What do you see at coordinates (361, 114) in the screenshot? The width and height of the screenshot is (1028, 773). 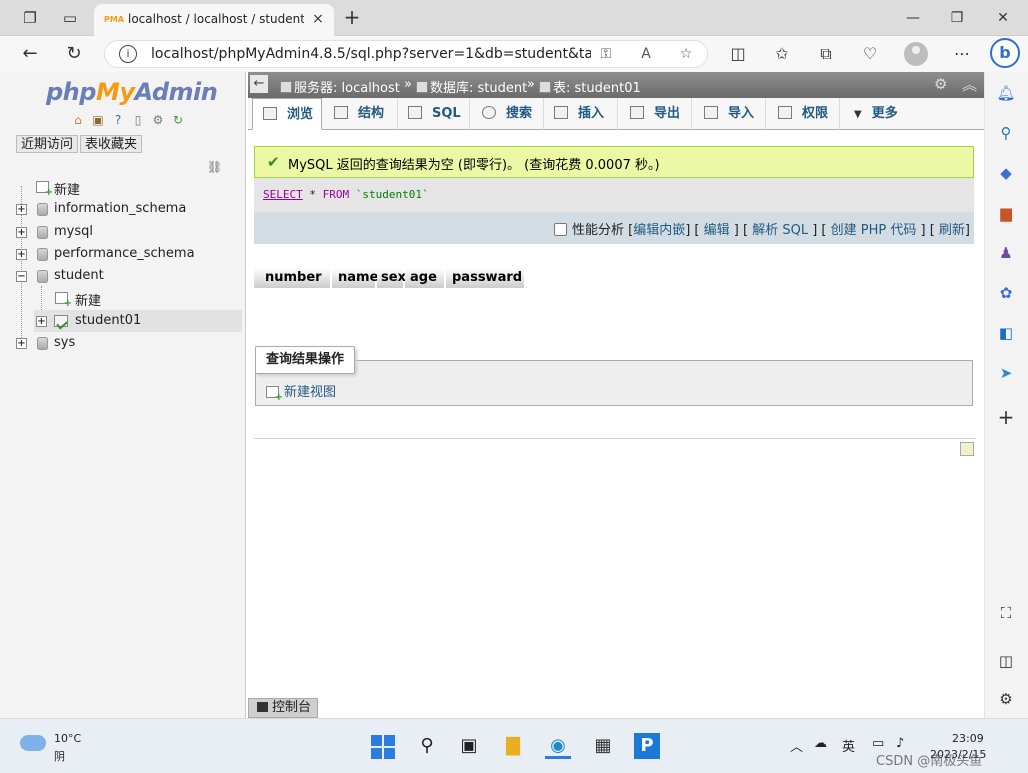 I see `tab-structure: 结构` at bounding box center [361, 114].